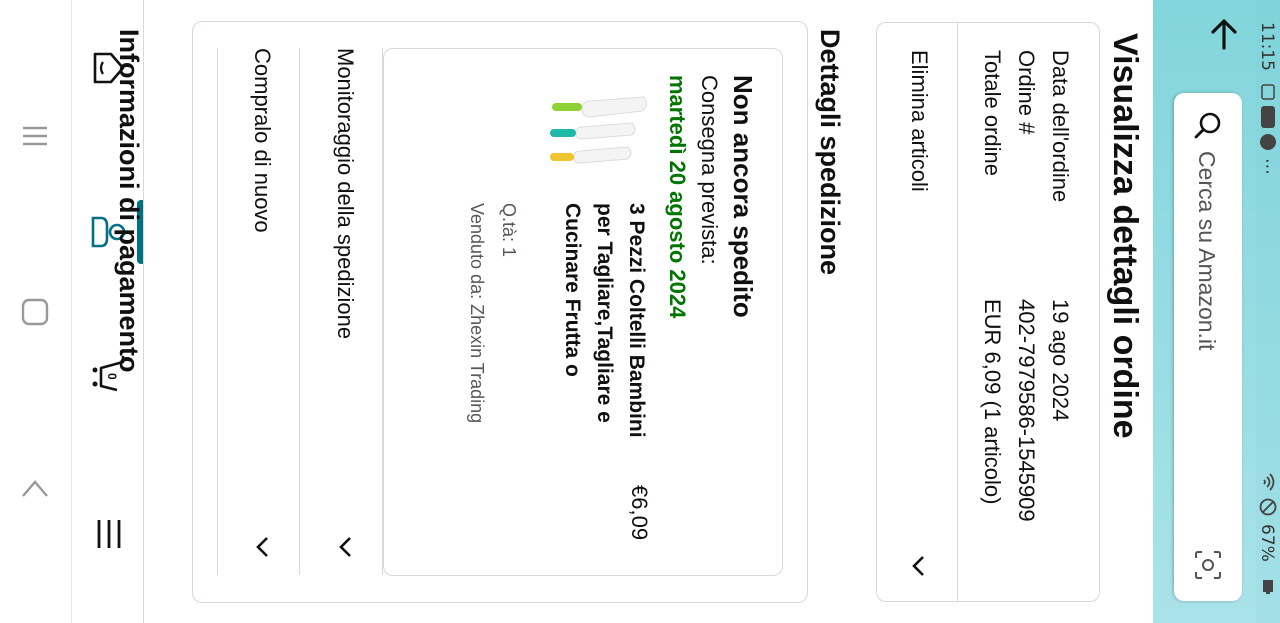 The image size is (1280, 623). What do you see at coordinates (677, 197) in the screenshot?
I see `delivery-eta-date: martedì 20 agosto 2024` at bounding box center [677, 197].